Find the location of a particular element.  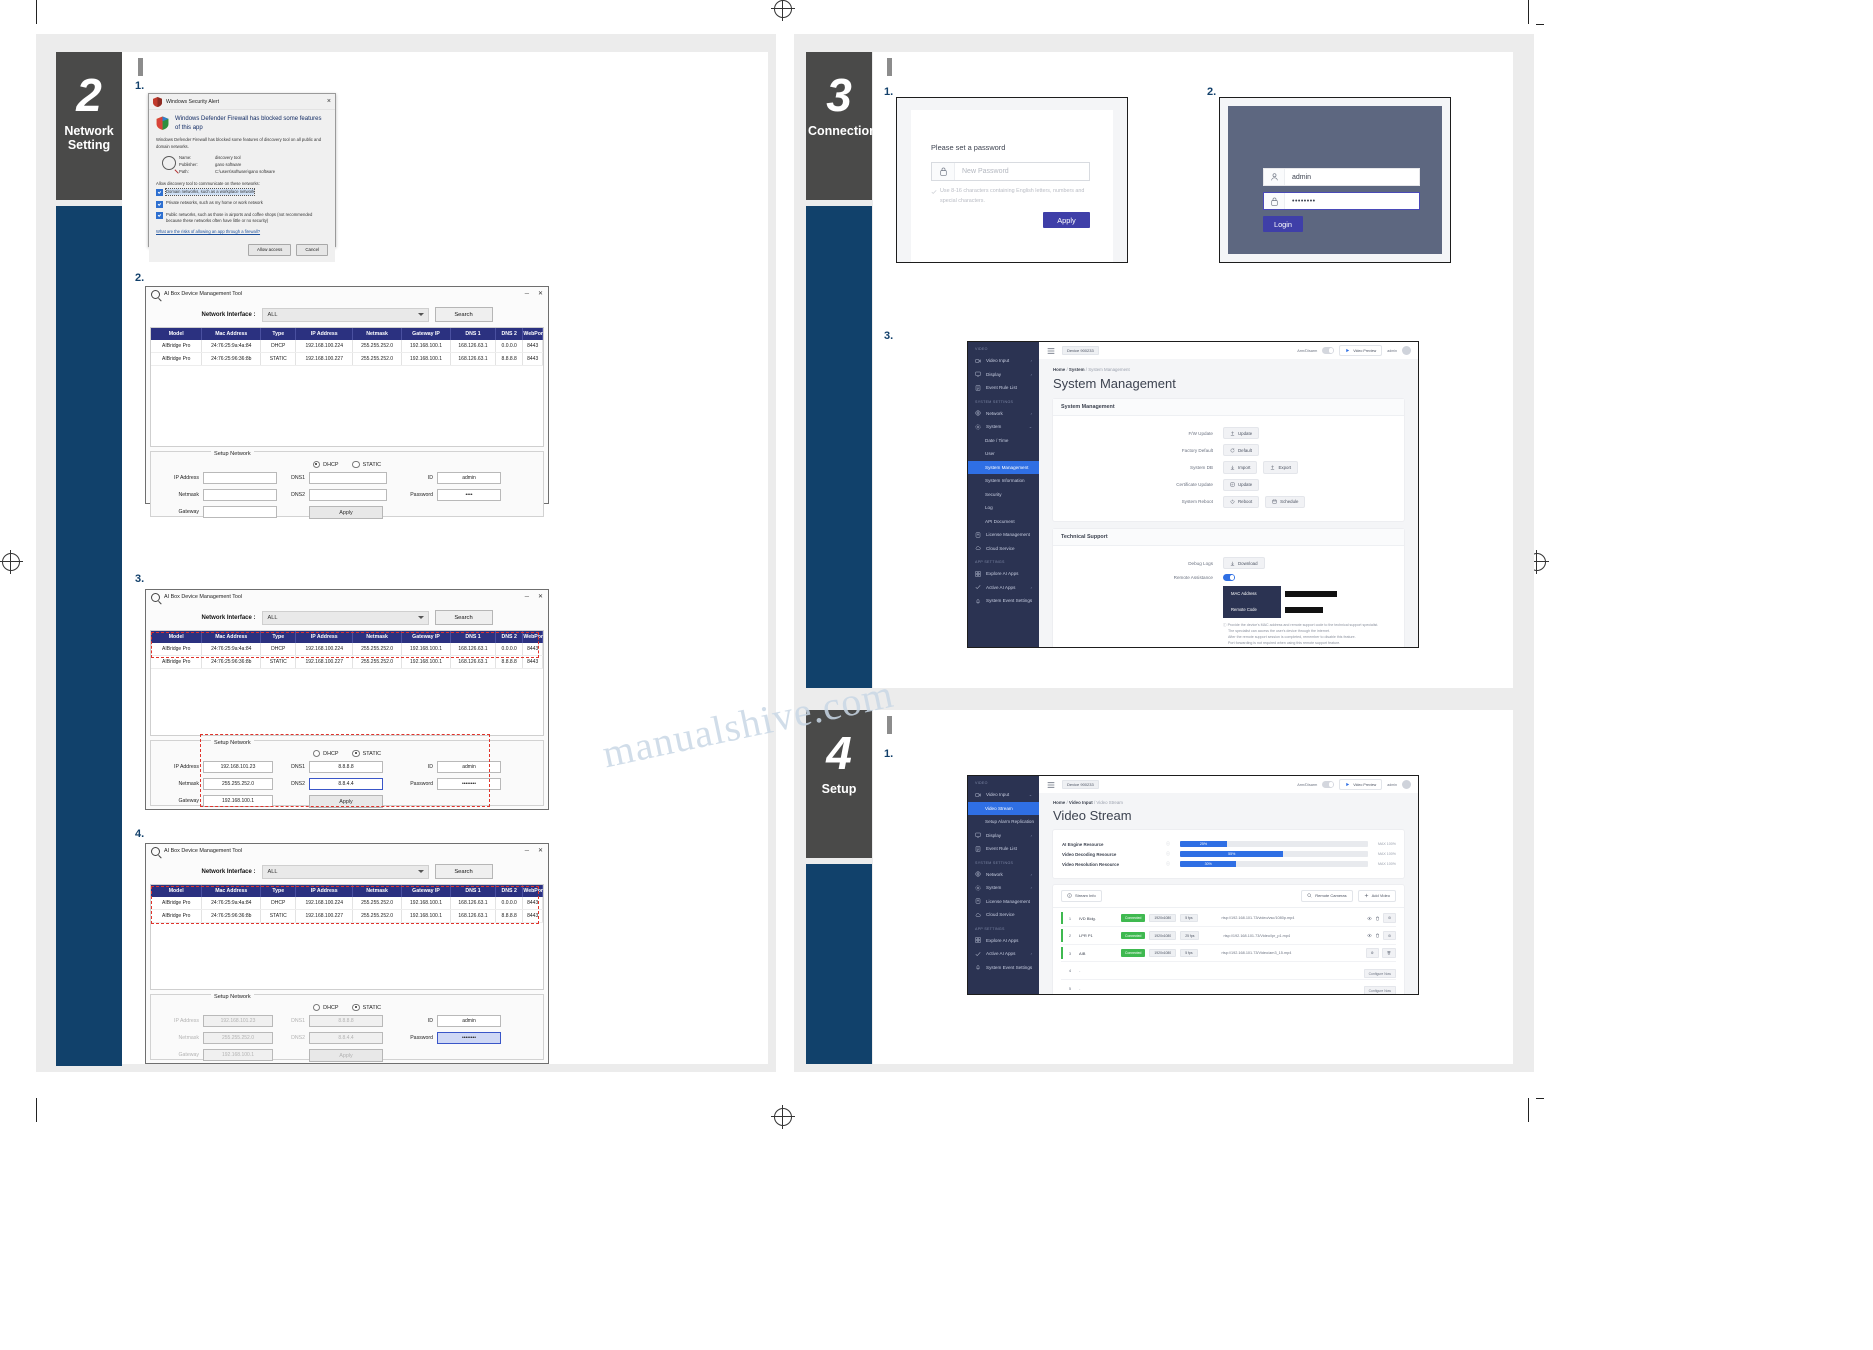

breadcrumb-video-input: Video Input is located at coordinates (1081, 802).